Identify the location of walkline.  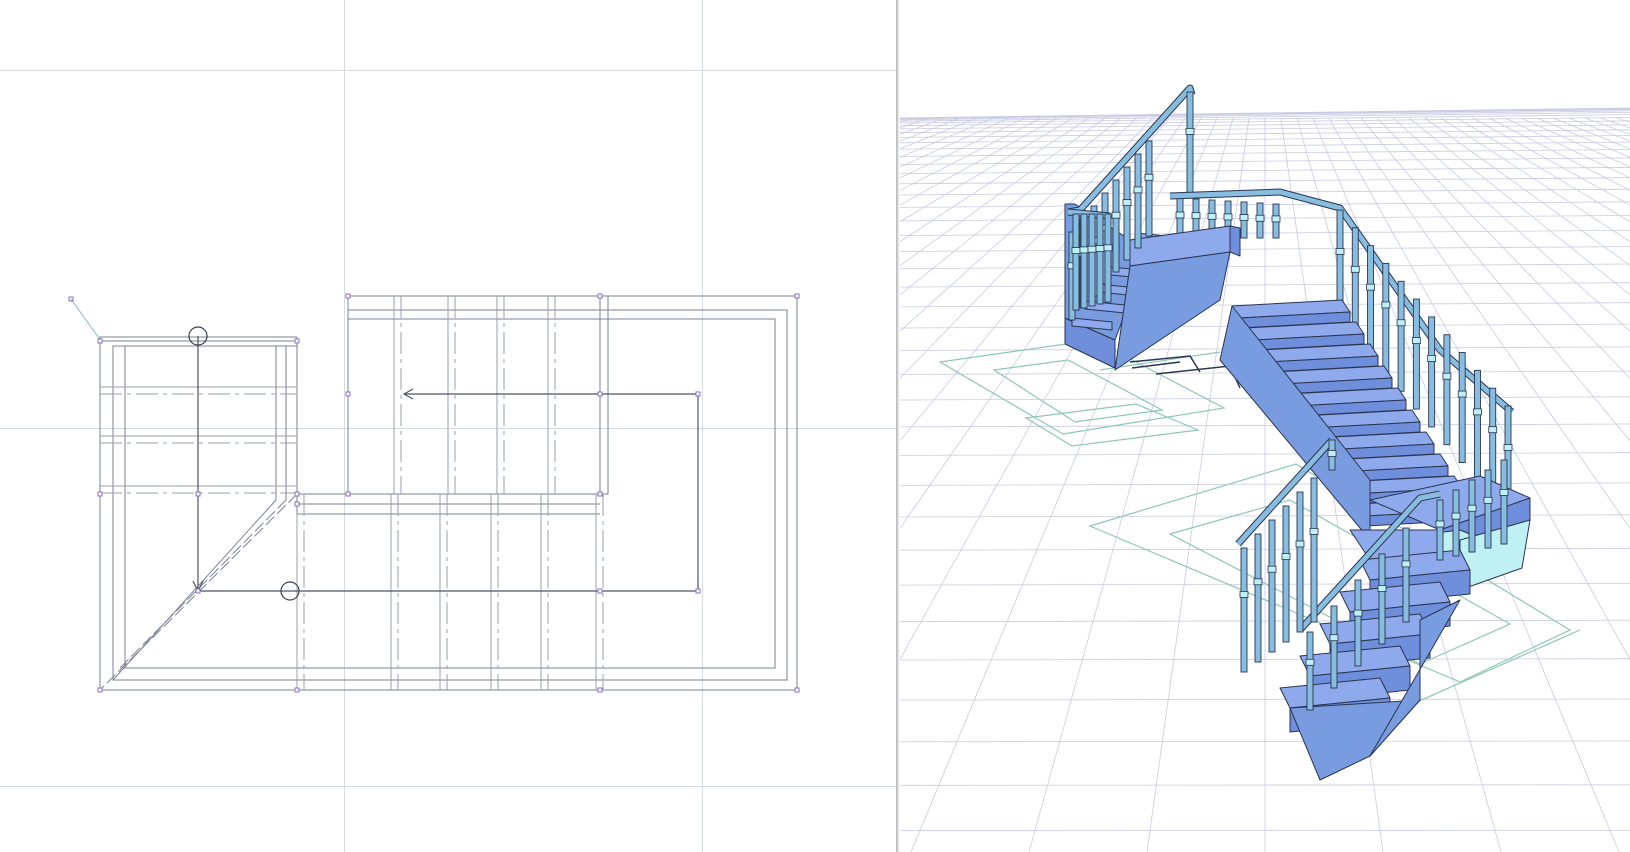
(445, 464).